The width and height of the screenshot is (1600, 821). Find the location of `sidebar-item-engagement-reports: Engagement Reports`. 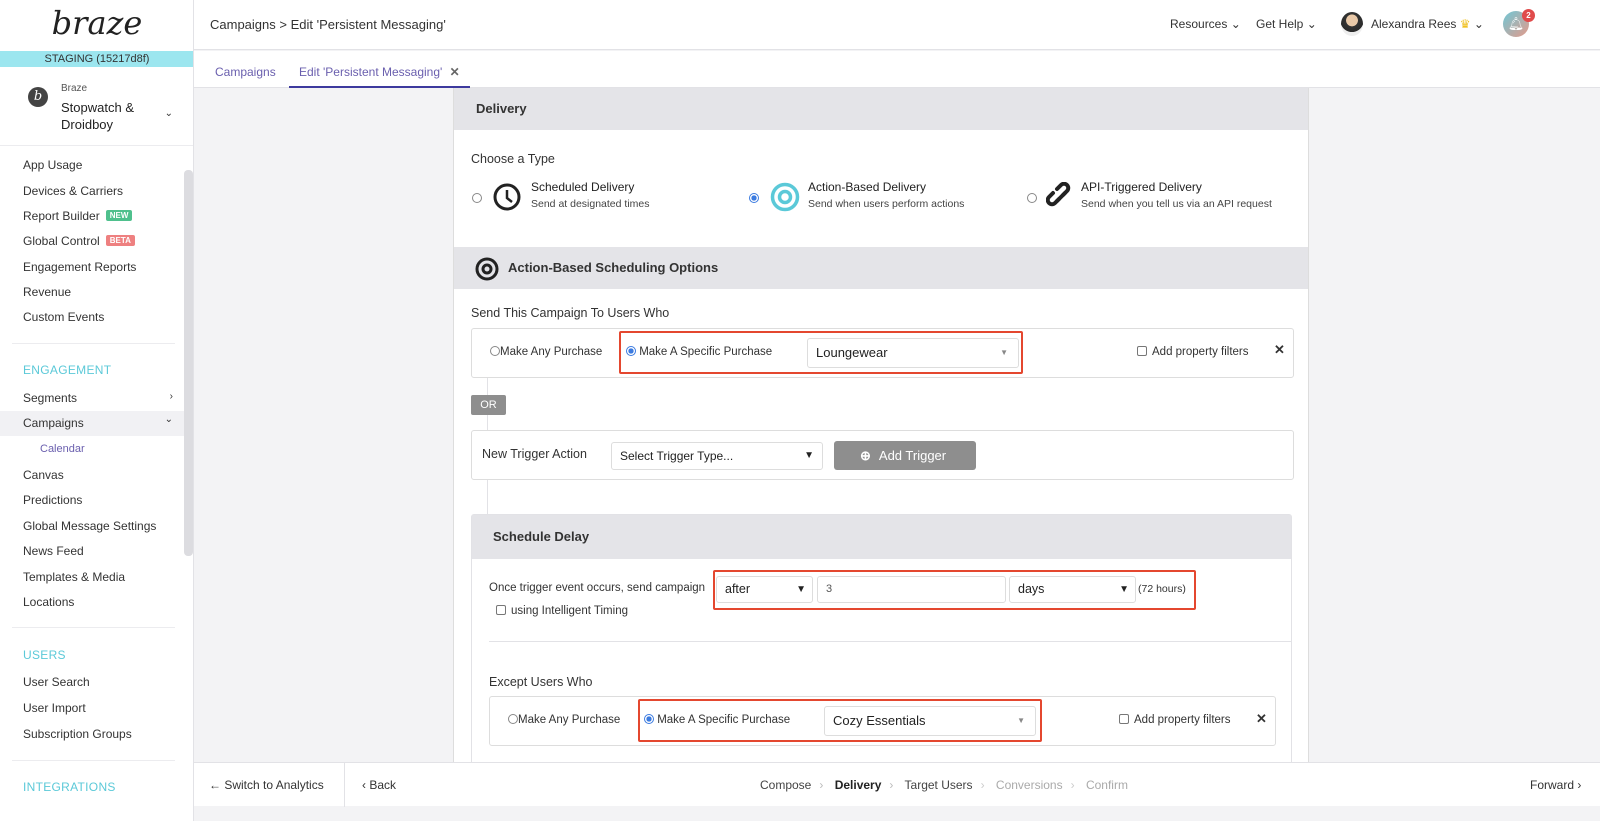

sidebar-item-engagement-reports: Engagement Reports is located at coordinates (79, 267).